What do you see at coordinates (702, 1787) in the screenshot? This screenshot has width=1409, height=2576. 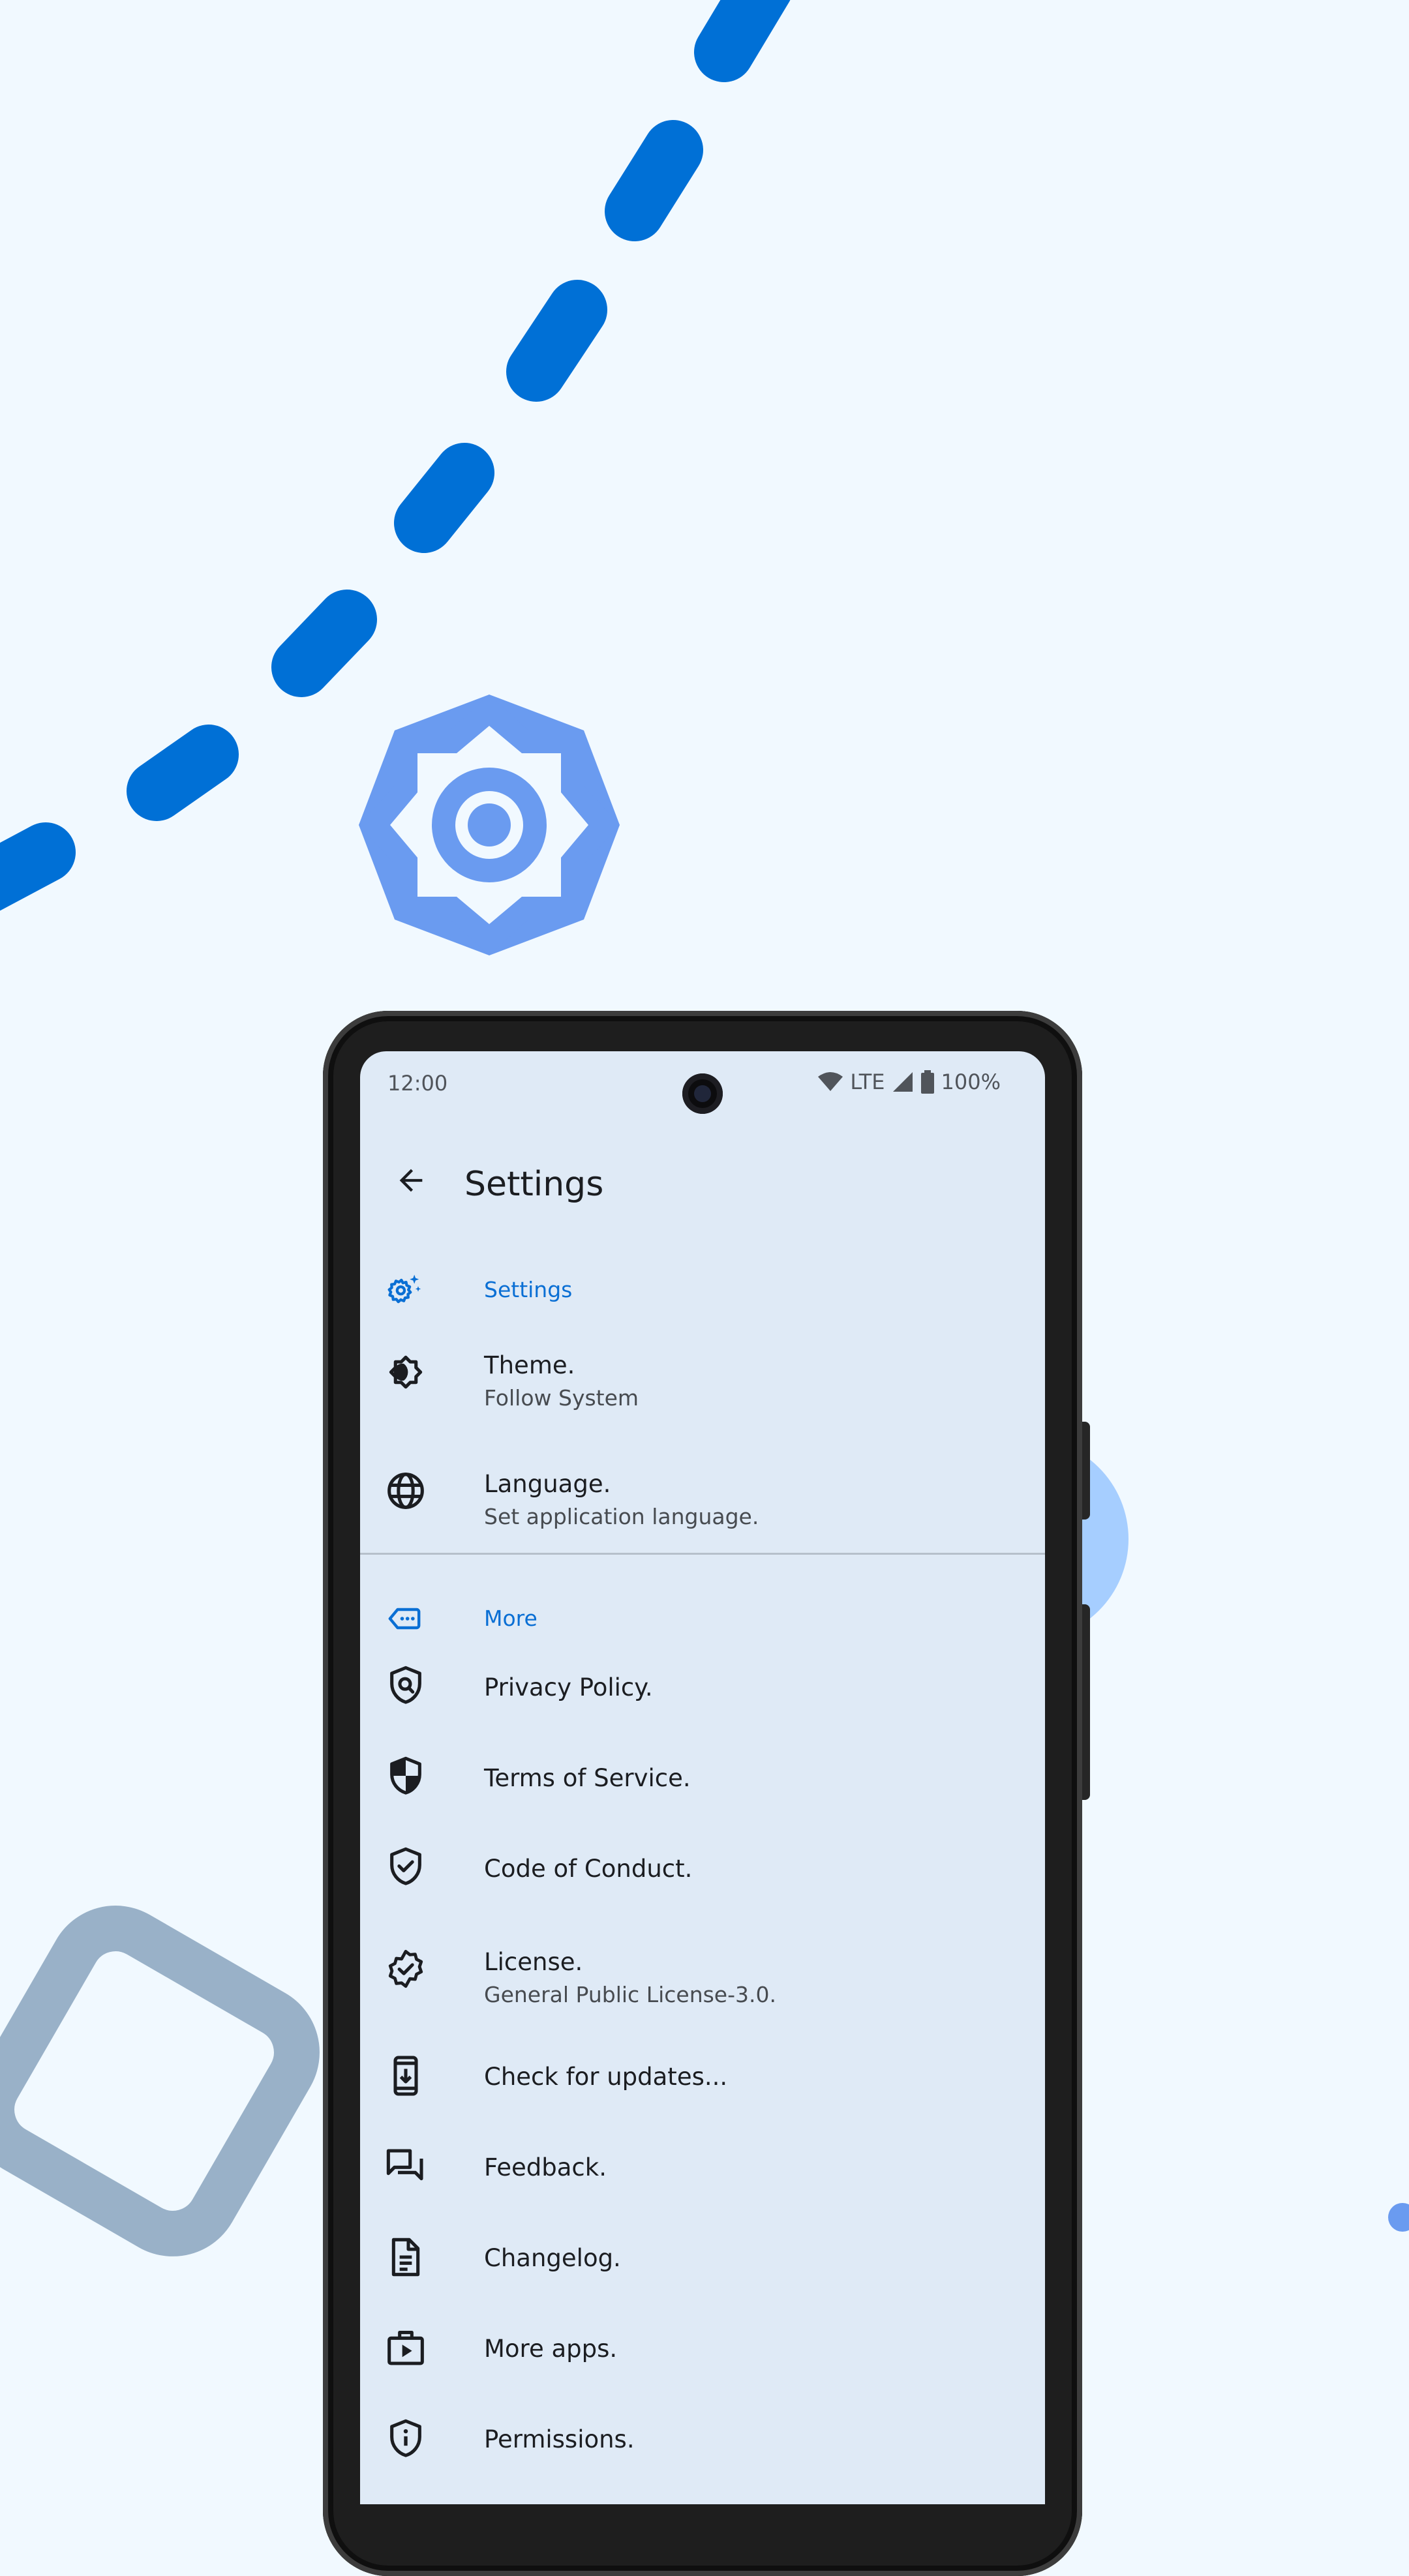 I see `setting-row-terms-of-service: Terms of Service.` at bounding box center [702, 1787].